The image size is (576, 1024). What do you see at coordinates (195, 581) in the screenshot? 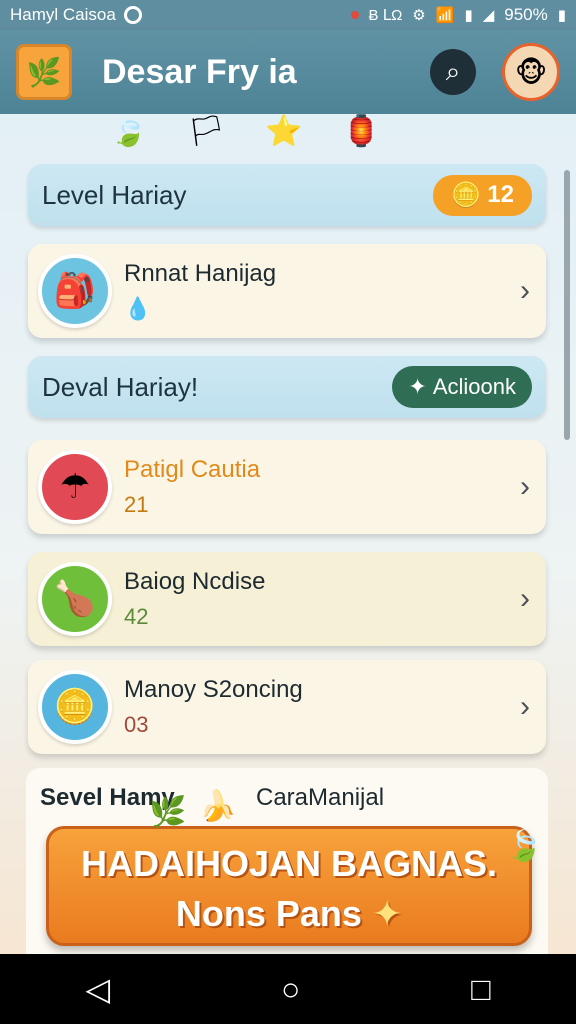
I see `card-title: Baiog Ncdise` at bounding box center [195, 581].